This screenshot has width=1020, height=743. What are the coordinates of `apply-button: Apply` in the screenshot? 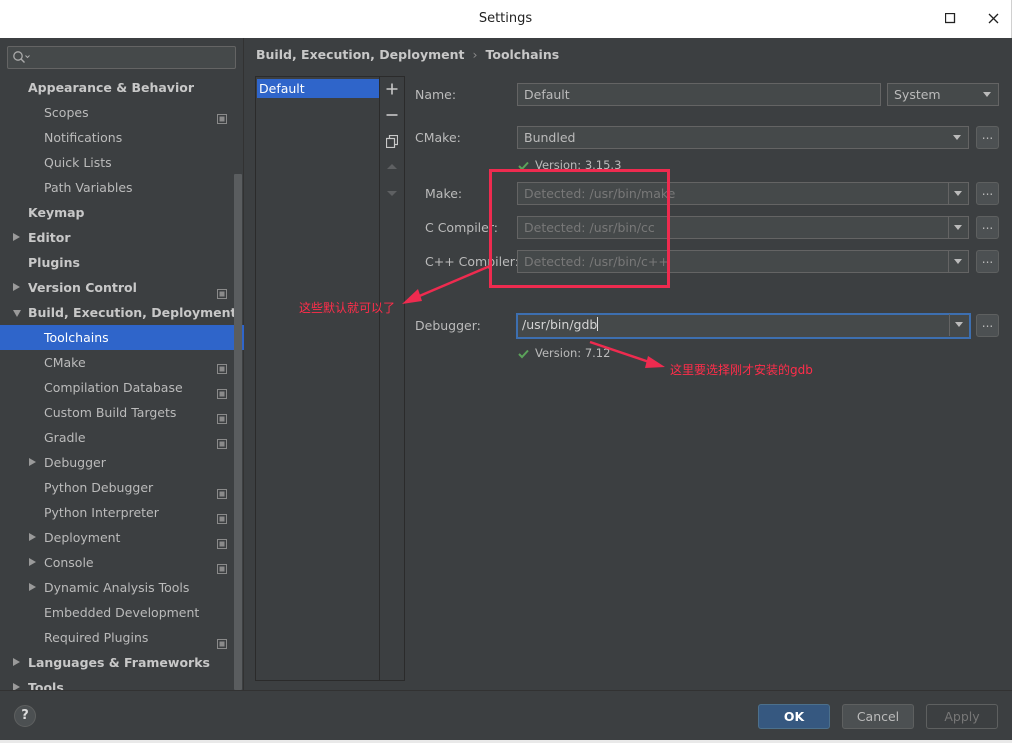 It's located at (962, 716).